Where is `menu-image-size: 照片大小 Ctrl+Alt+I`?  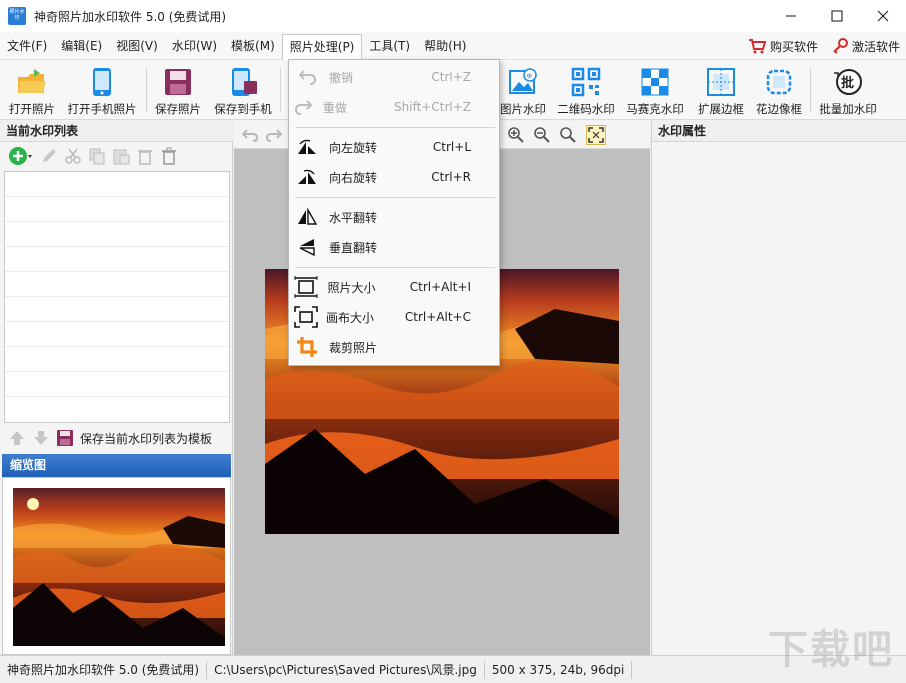 menu-image-size: 照片大小 Ctrl+Alt+I is located at coordinates (394, 287).